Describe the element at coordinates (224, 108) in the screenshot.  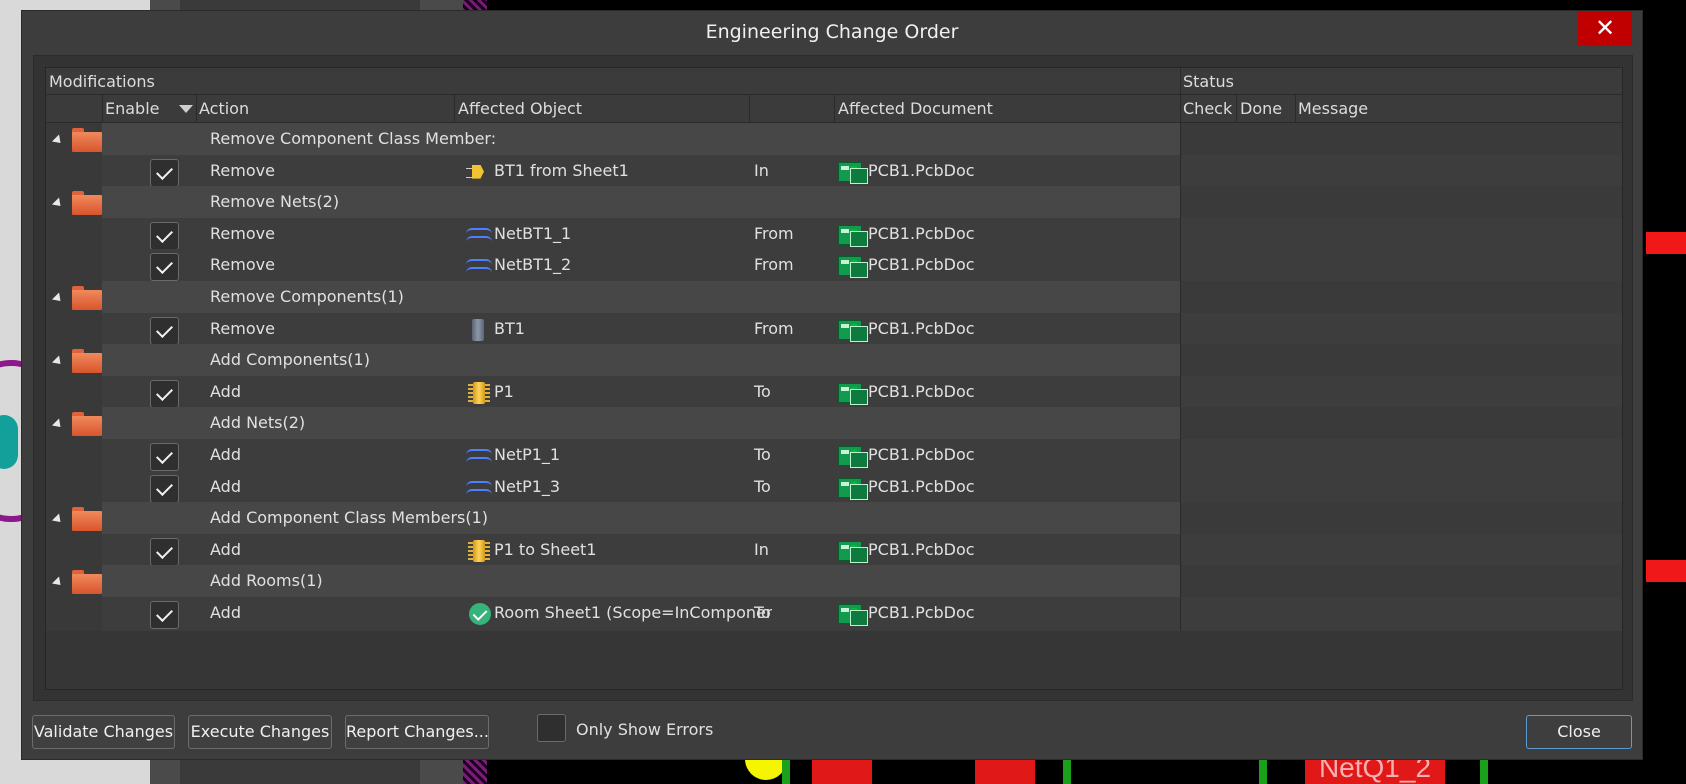
I see `column-action: Action` at that location.